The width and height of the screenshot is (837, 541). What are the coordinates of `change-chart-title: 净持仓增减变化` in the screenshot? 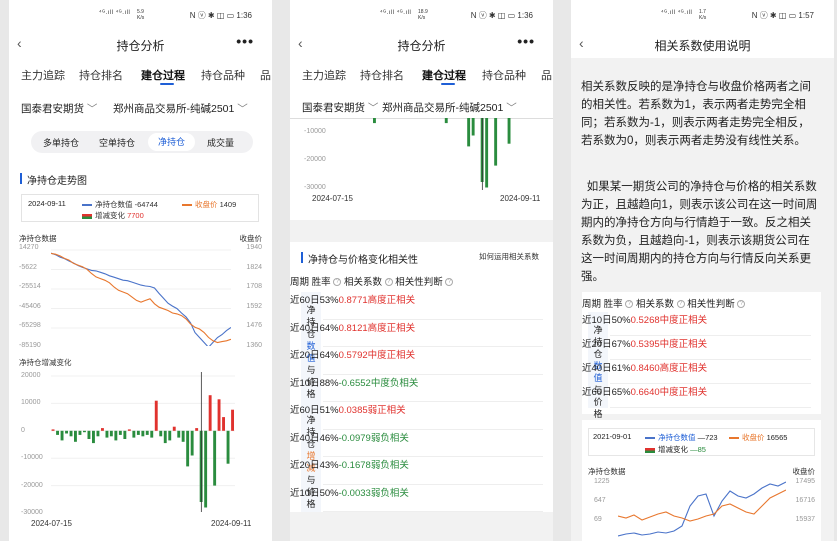 It's located at (45, 362).